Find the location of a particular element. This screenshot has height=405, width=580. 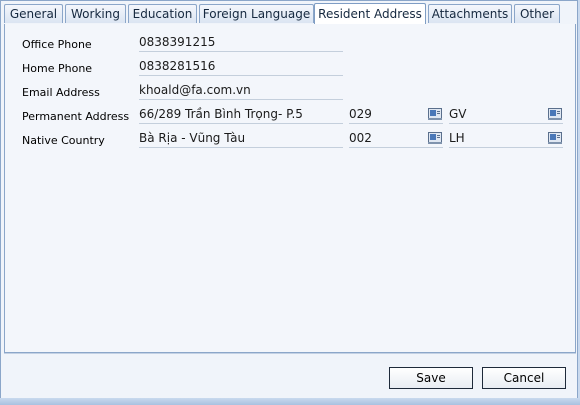

office-phone-field: 0838391215 is located at coordinates (241, 43).